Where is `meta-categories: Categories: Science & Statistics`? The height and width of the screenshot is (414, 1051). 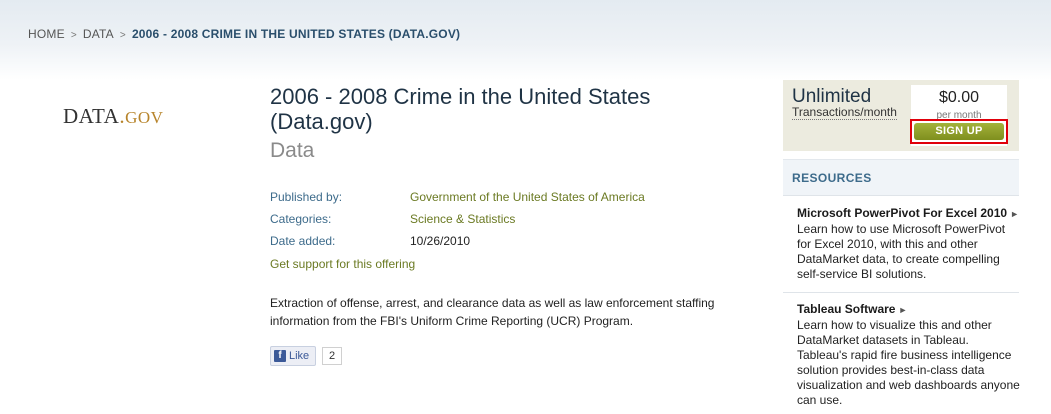 meta-categories: Categories: Science & Statistics is located at coordinates (392, 219).